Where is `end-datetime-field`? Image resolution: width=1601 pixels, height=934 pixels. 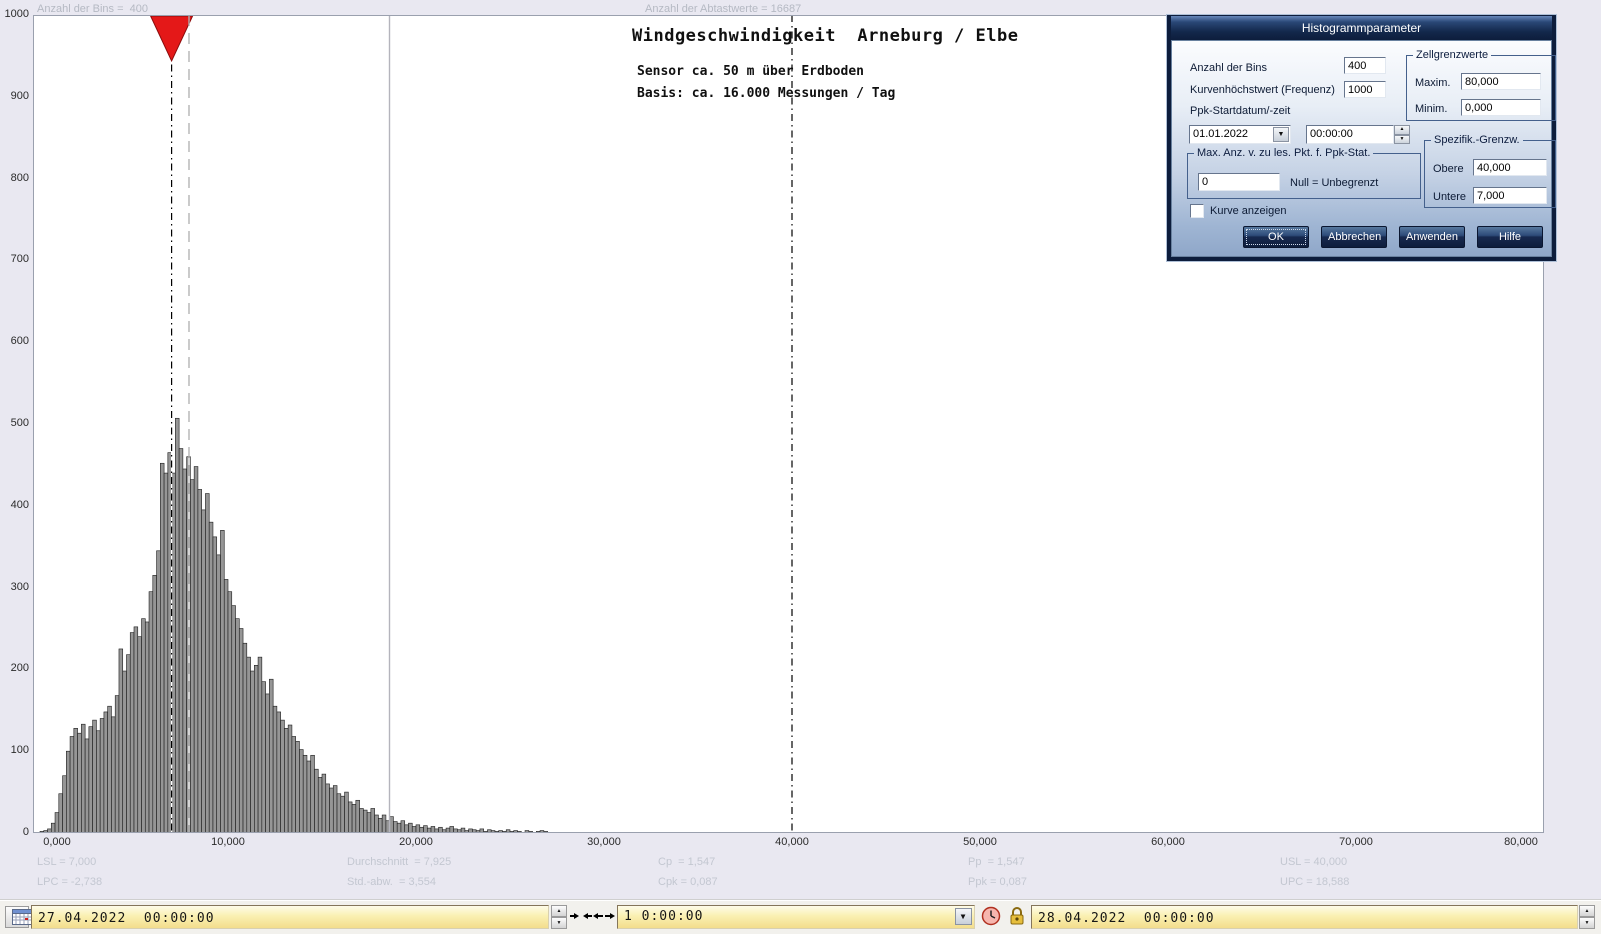
end-datetime-field is located at coordinates (1304, 917).